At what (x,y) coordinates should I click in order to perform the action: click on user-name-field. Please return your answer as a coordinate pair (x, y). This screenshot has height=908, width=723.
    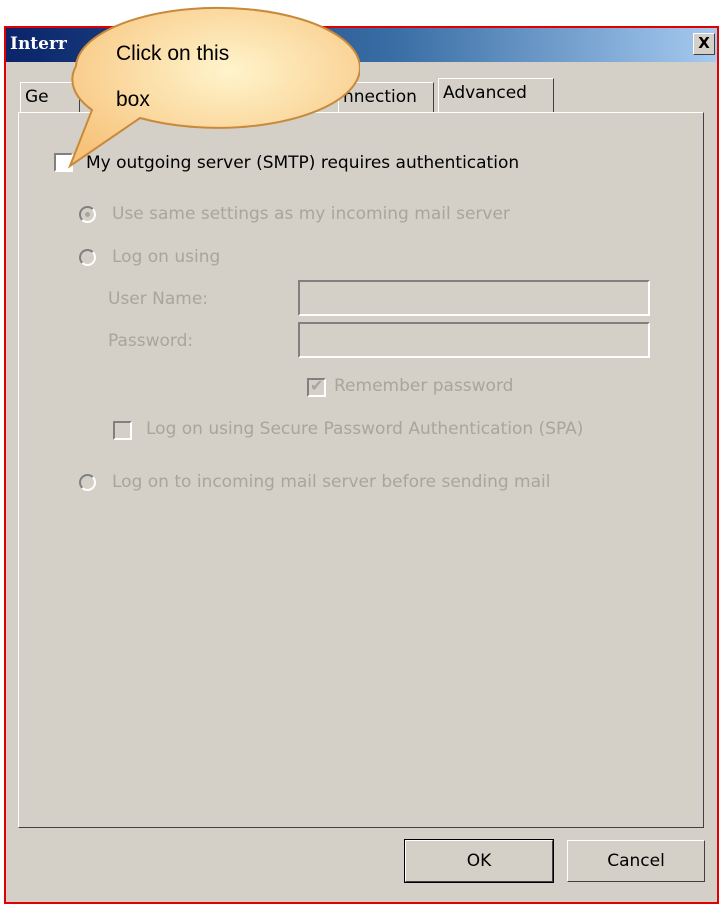
    Looking at the image, I should click on (474, 298).